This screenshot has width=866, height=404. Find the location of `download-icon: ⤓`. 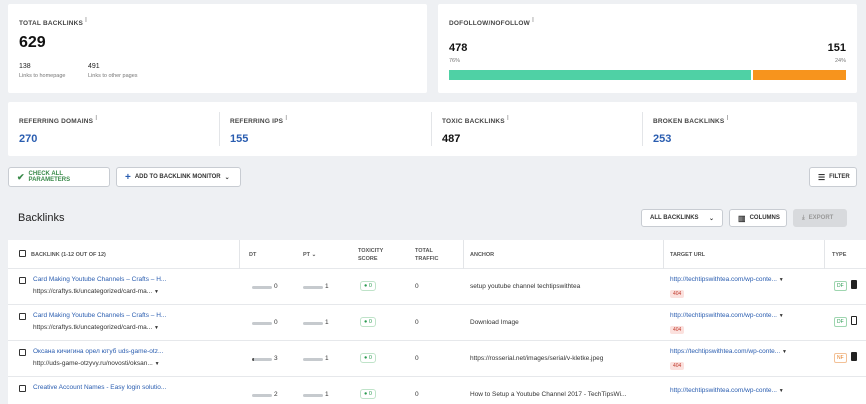

download-icon: ⤓ is located at coordinates (803, 217).